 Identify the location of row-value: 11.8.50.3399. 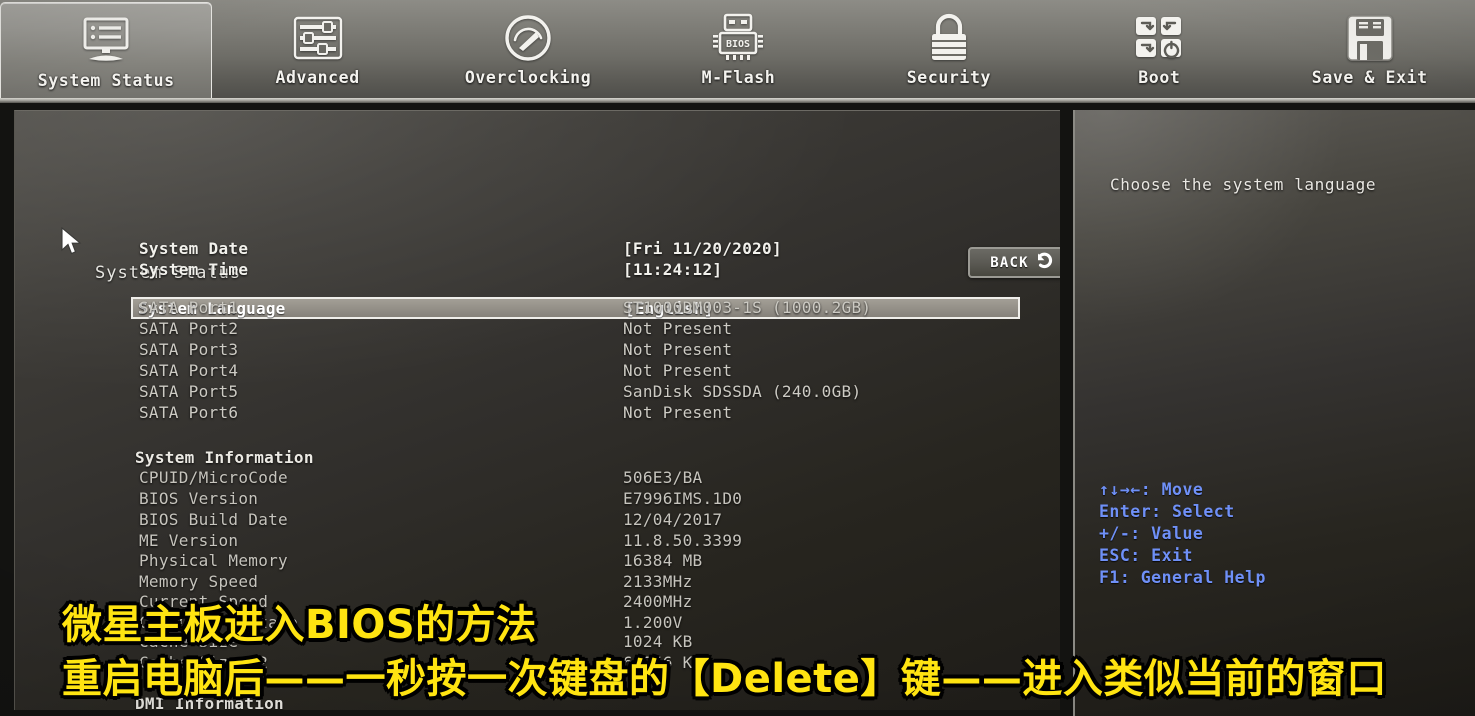
(683, 540).